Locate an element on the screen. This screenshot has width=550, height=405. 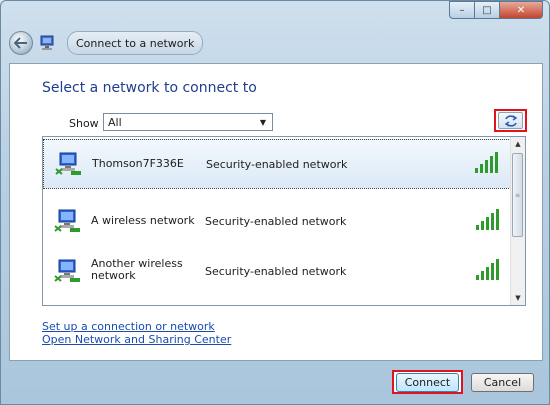
setup-connection-link: Set up a connection or network is located at coordinates (128, 326).